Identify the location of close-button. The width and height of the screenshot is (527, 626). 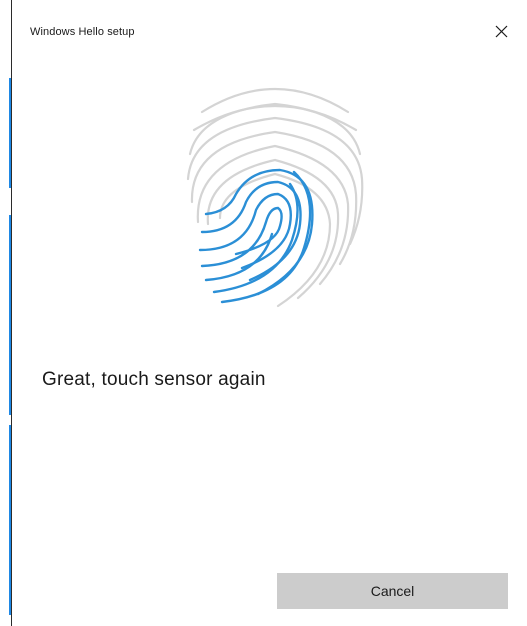
(501, 31).